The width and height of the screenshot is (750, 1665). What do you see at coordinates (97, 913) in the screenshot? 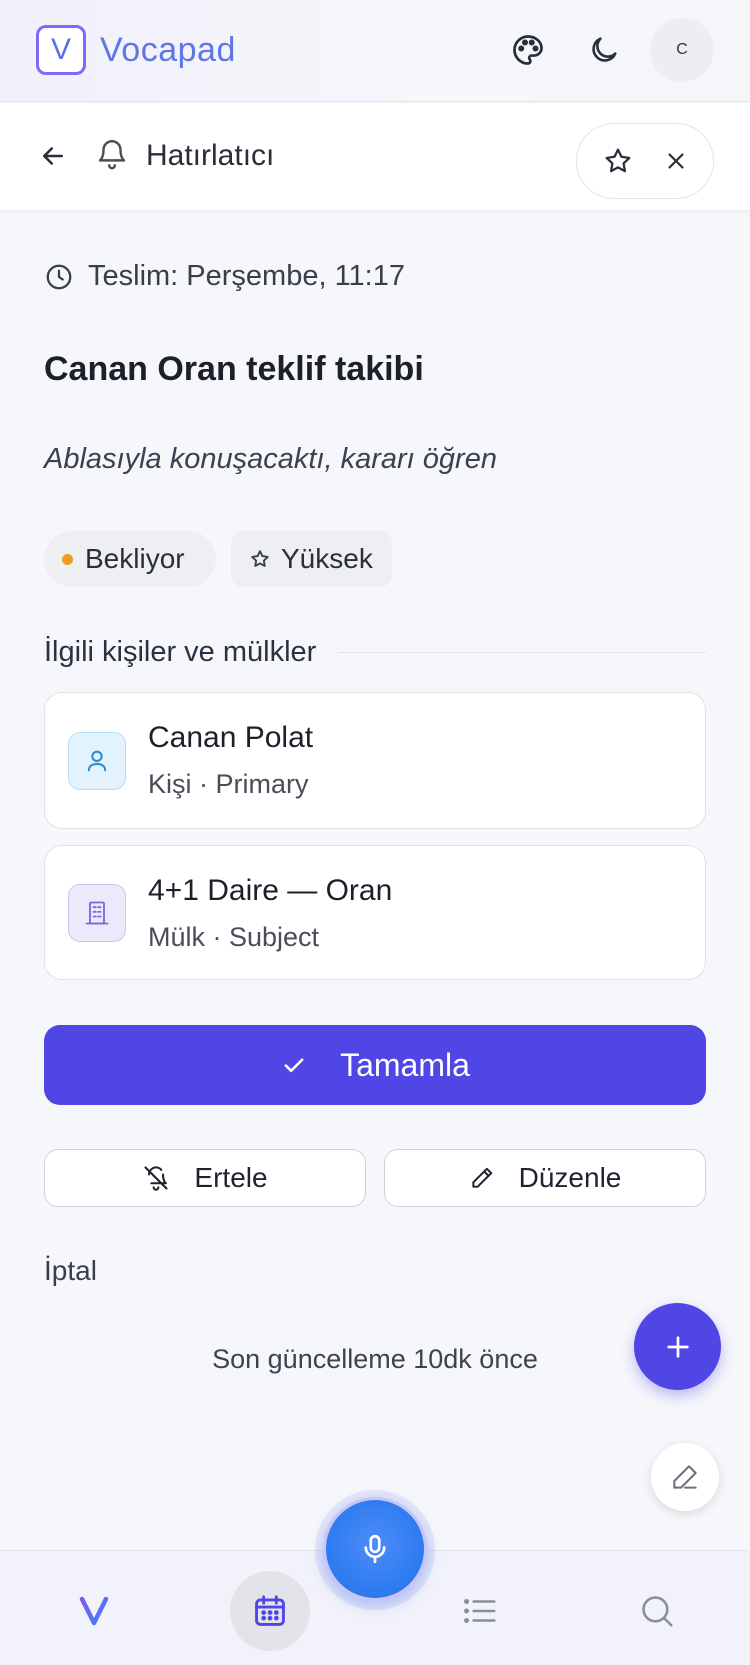
I see `building-icon` at bounding box center [97, 913].